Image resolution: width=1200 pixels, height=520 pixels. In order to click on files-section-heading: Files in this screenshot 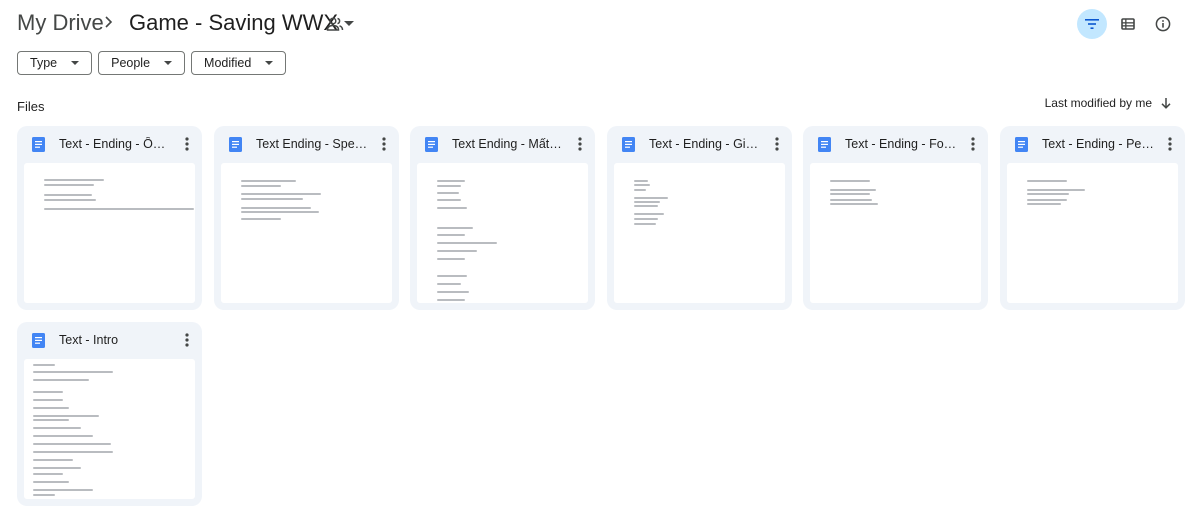, I will do `click(31, 106)`.